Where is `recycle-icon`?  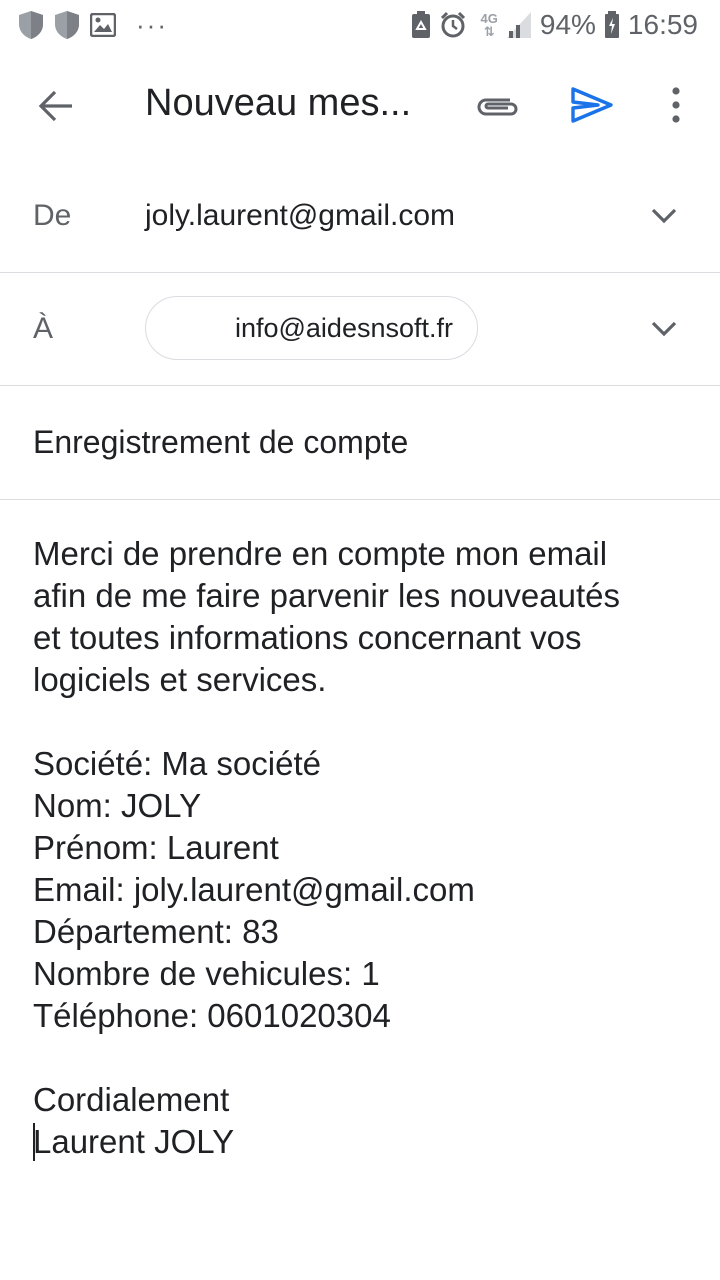
recycle-icon is located at coordinates (420, 24).